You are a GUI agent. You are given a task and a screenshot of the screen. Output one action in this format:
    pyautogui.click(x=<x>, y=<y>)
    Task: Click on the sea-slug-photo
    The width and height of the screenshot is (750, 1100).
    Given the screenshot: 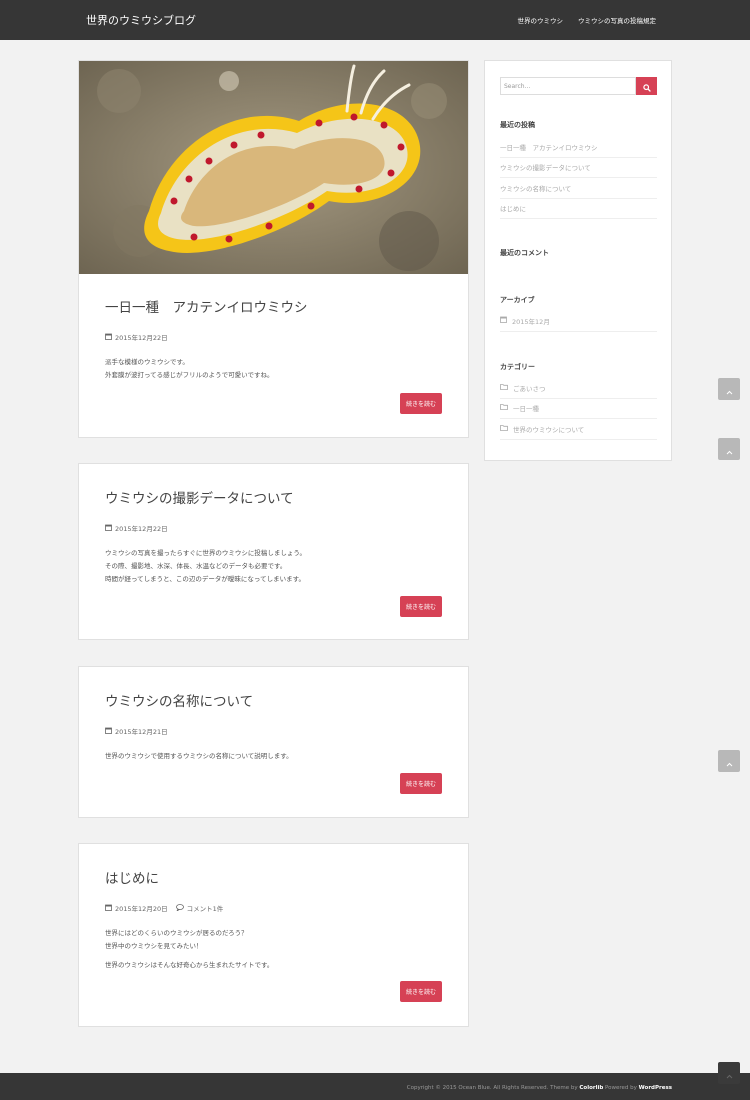 What is the action you would take?
    pyautogui.click(x=273, y=167)
    